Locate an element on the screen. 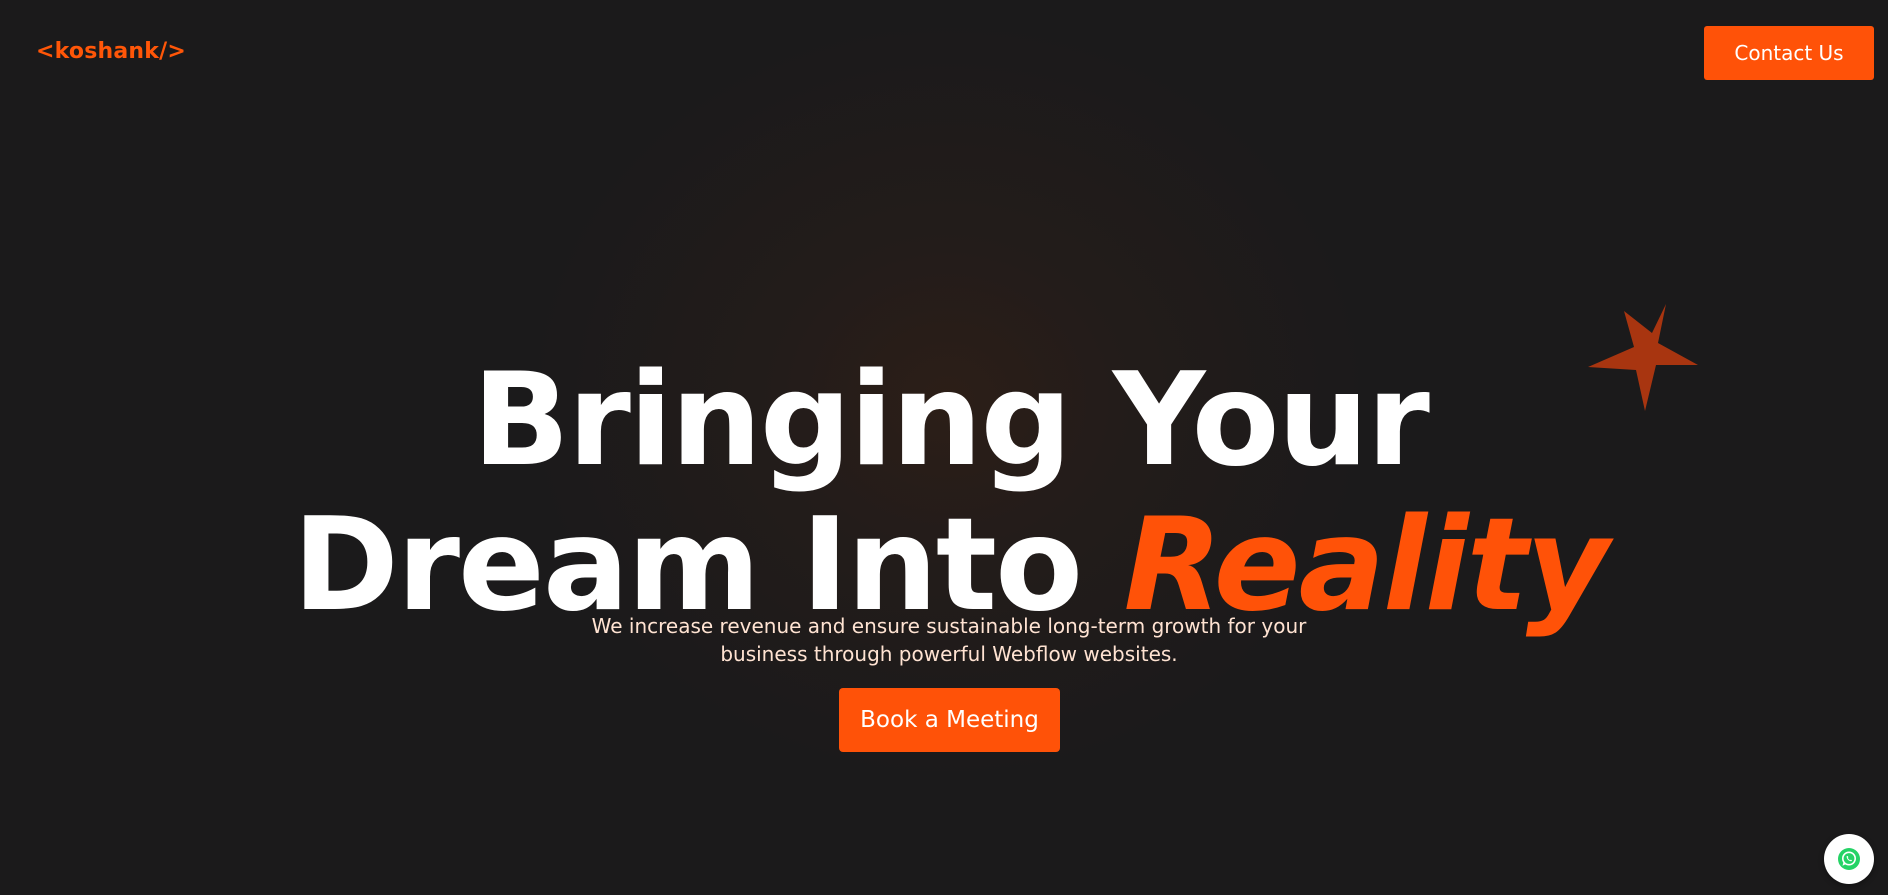 The image size is (1888, 895). contact-us-button: Contact Us is located at coordinates (1789, 53).